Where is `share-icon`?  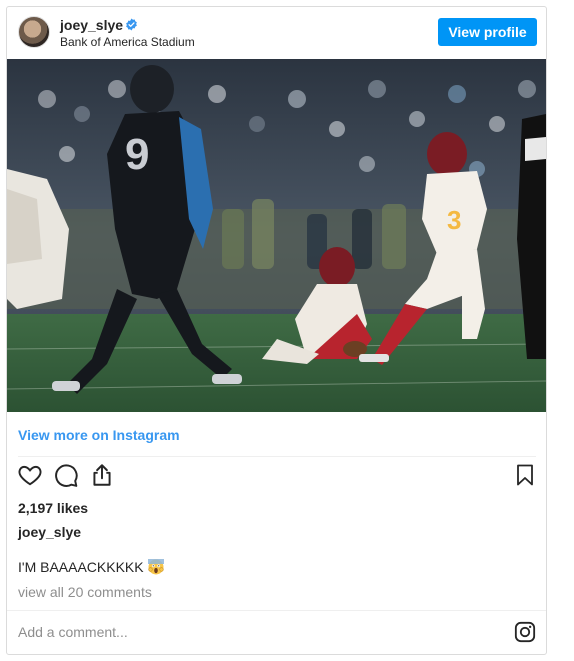
share-icon is located at coordinates (102, 475).